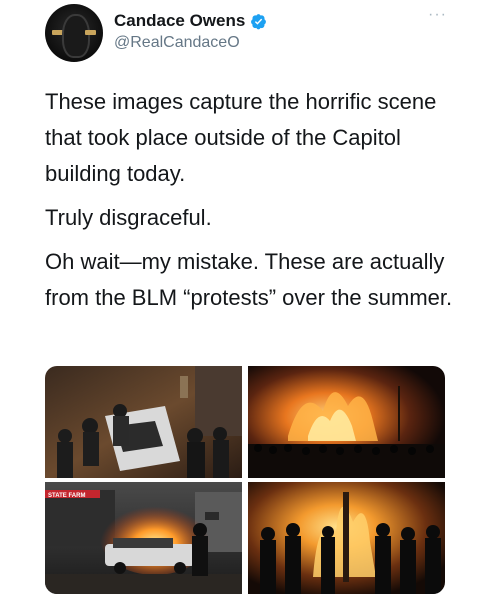 Image resolution: width=491 pixels, height=600 pixels. I want to click on verified-badge-icon, so click(258, 21).